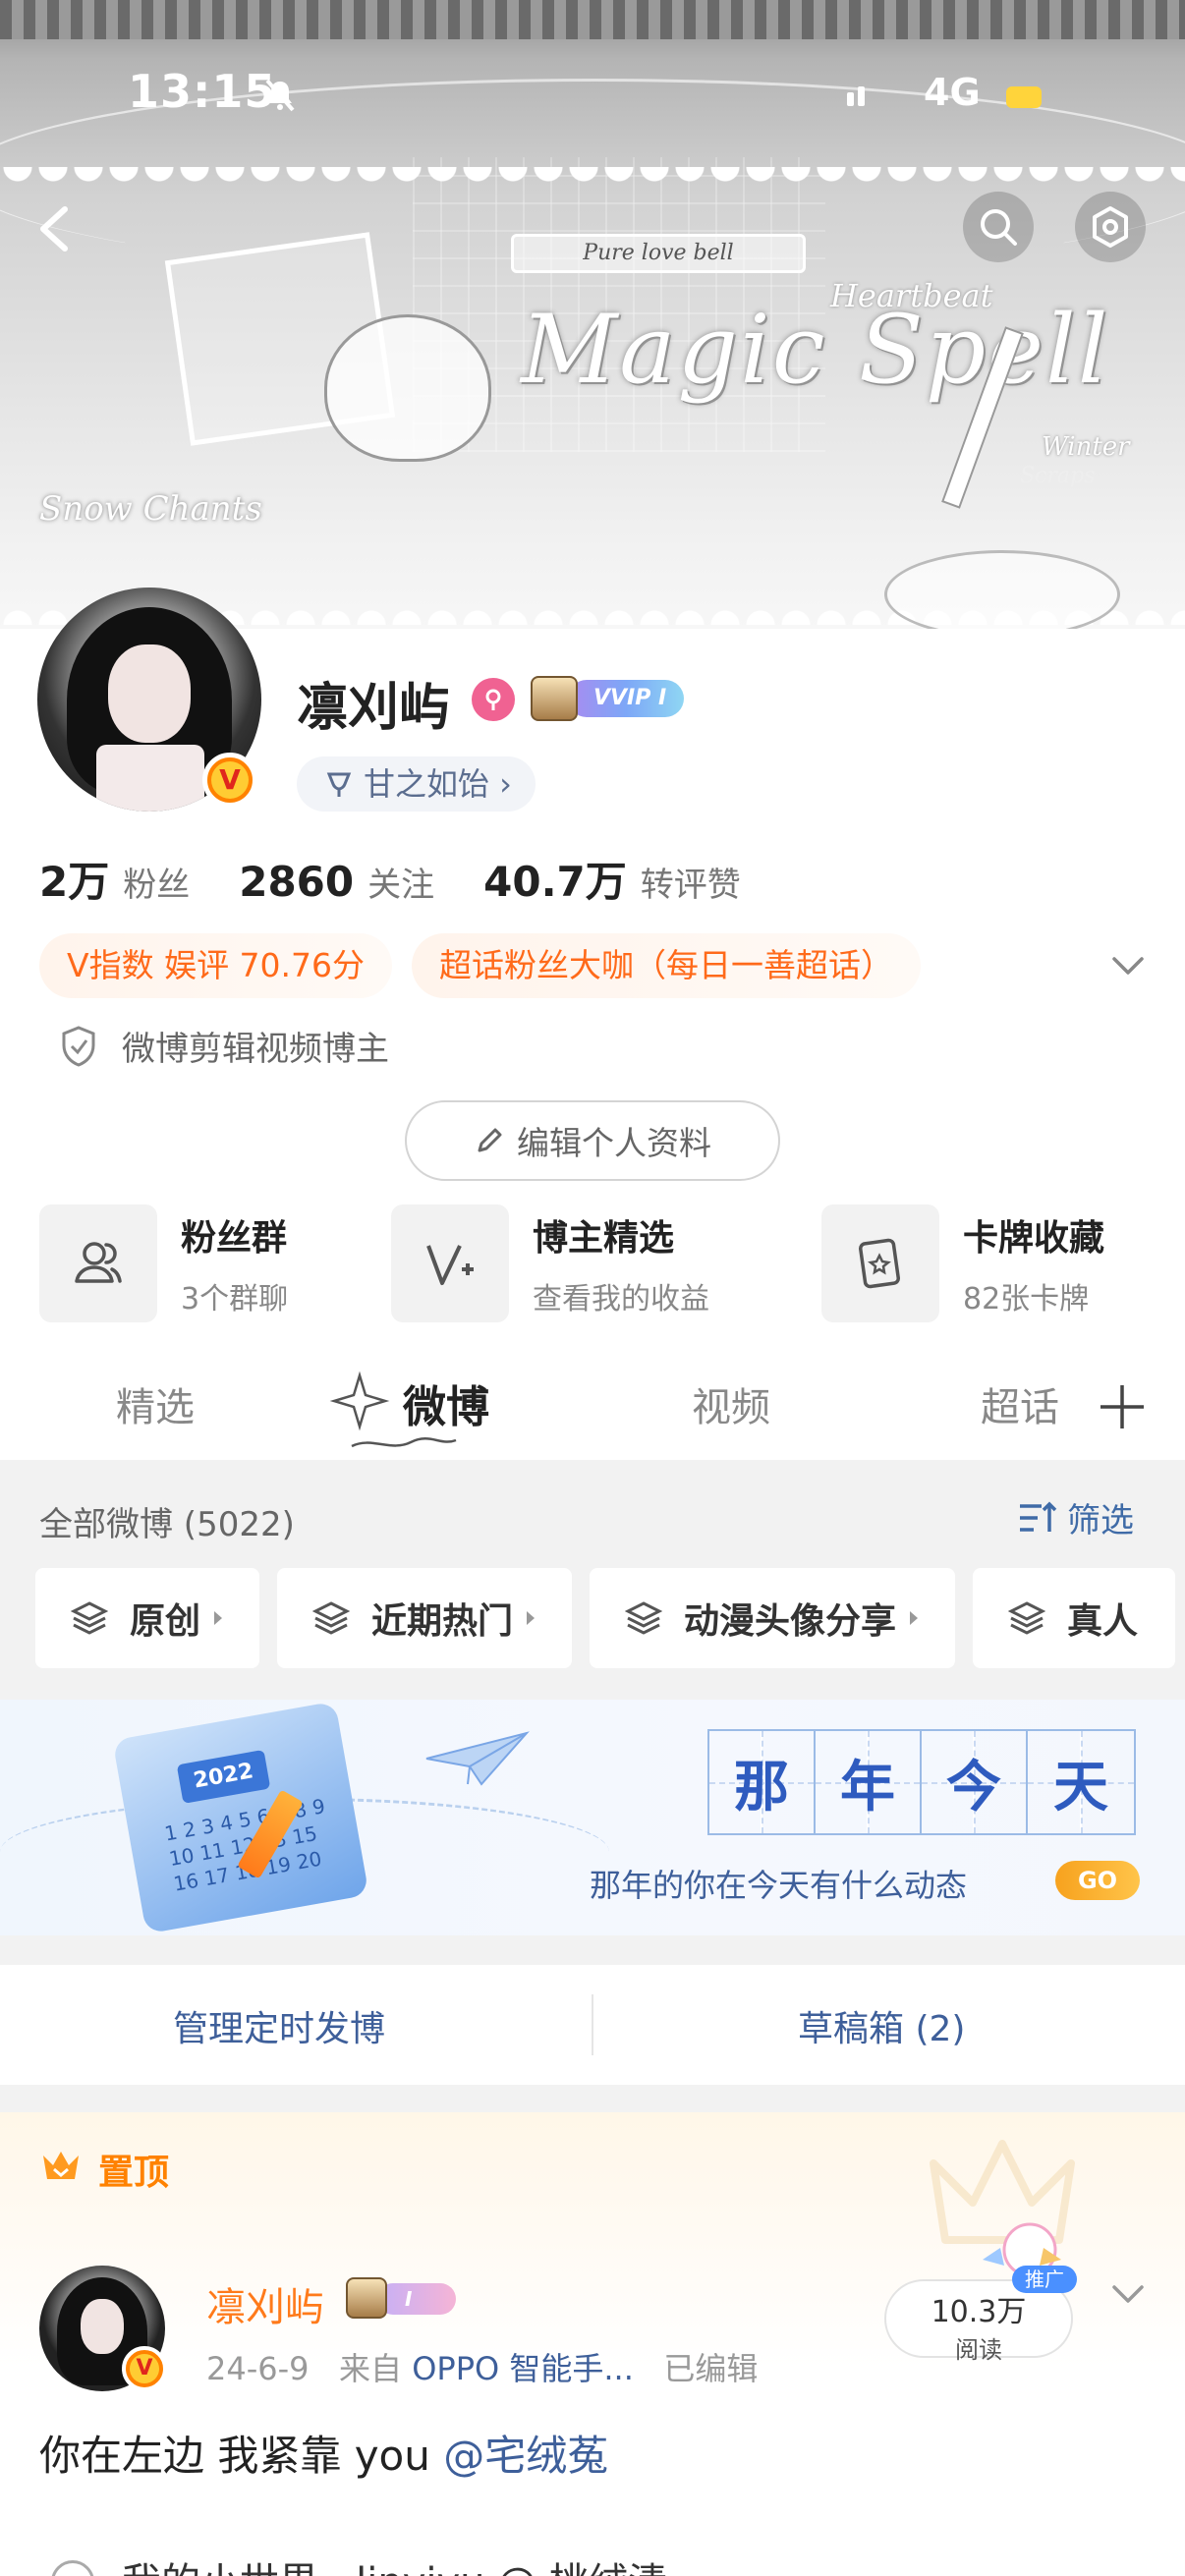  Describe the element at coordinates (1098, 1880) in the screenshot. I see `go-button: GO` at that location.